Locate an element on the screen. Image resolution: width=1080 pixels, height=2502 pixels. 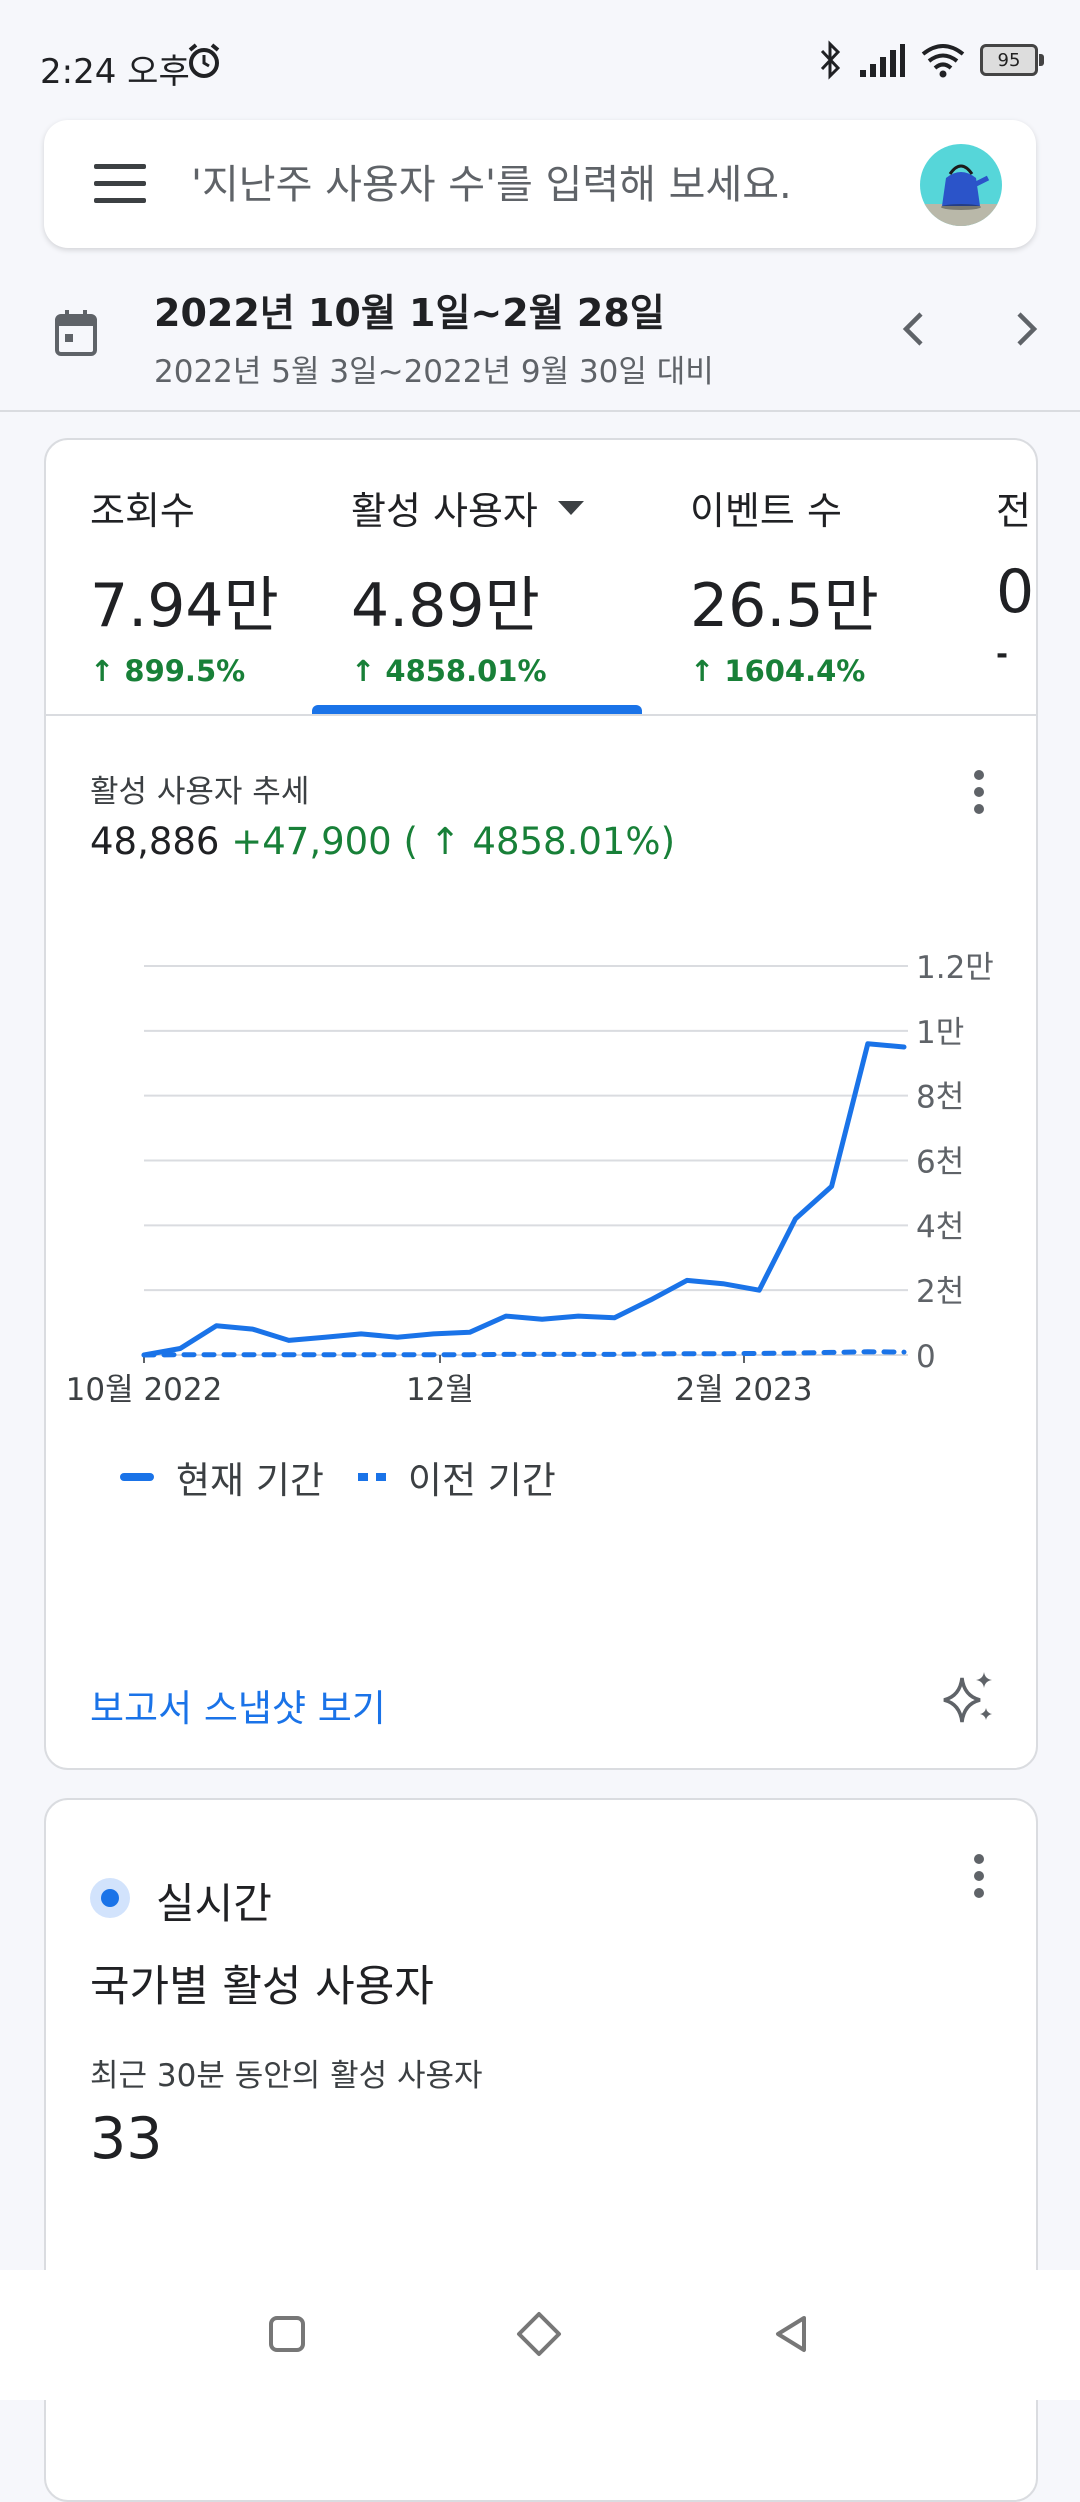
menu-icon is located at coordinates (120, 184).